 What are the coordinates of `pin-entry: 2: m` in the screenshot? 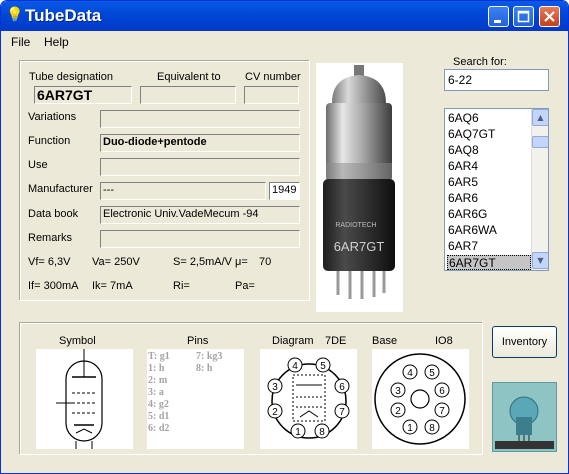 It's located at (158, 380).